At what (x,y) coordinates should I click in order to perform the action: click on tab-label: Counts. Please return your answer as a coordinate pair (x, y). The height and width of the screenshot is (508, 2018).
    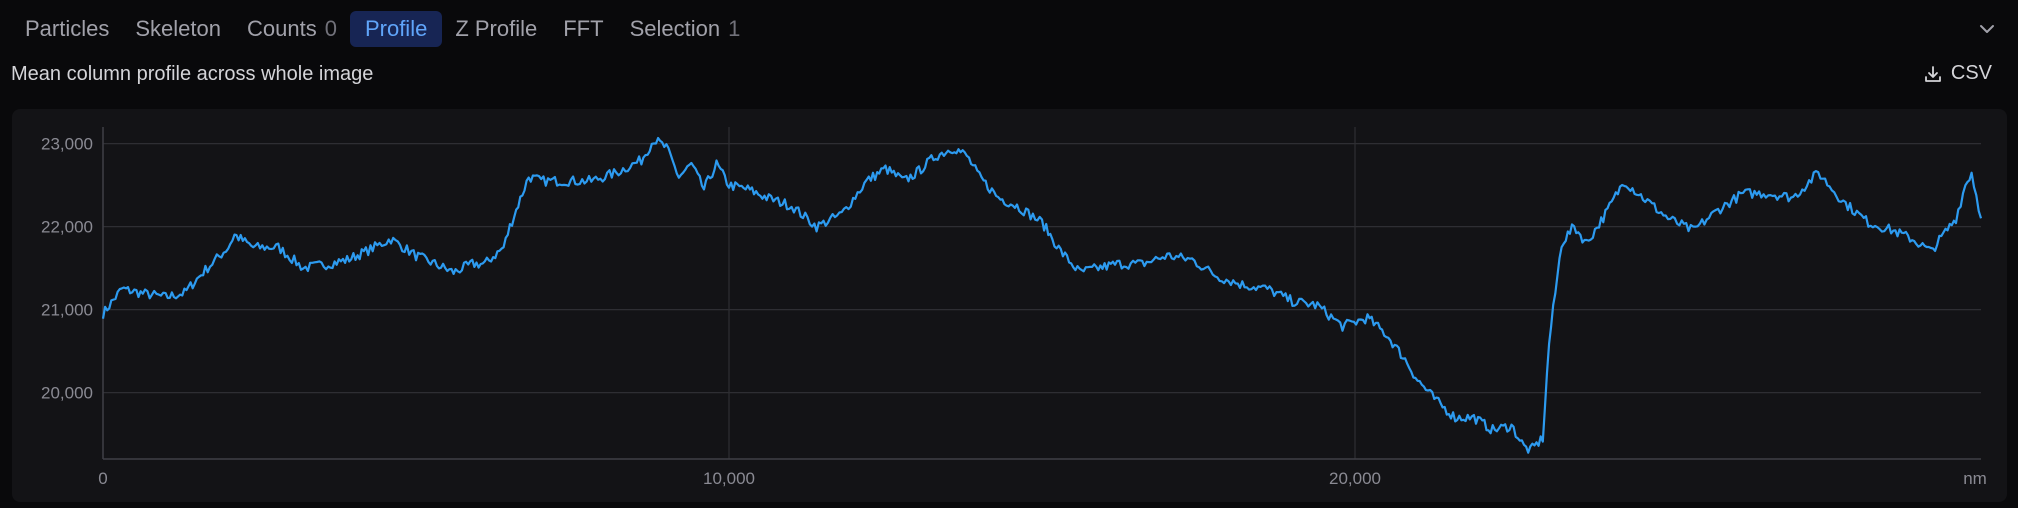
    Looking at the image, I should click on (281, 28).